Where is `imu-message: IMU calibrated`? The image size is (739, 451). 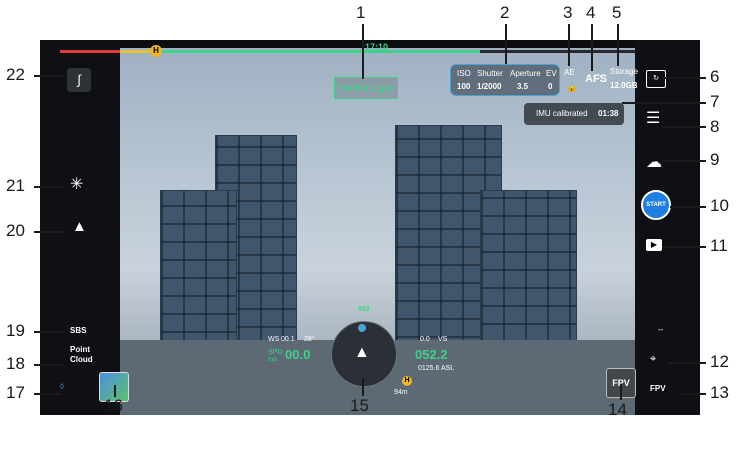 imu-message: IMU calibrated is located at coordinates (562, 113).